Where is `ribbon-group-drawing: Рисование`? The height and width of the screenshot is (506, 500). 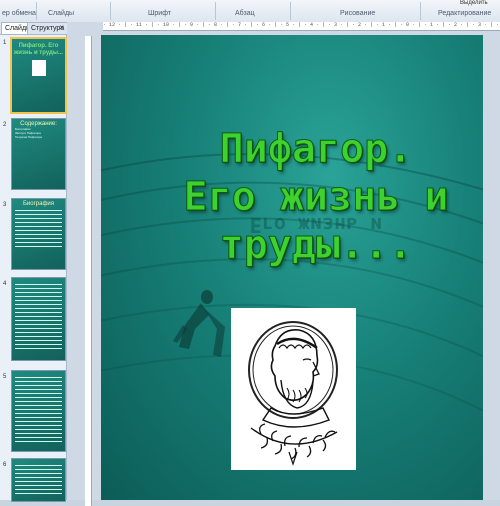
ribbon-group-drawing: Рисование is located at coordinates (357, 13).